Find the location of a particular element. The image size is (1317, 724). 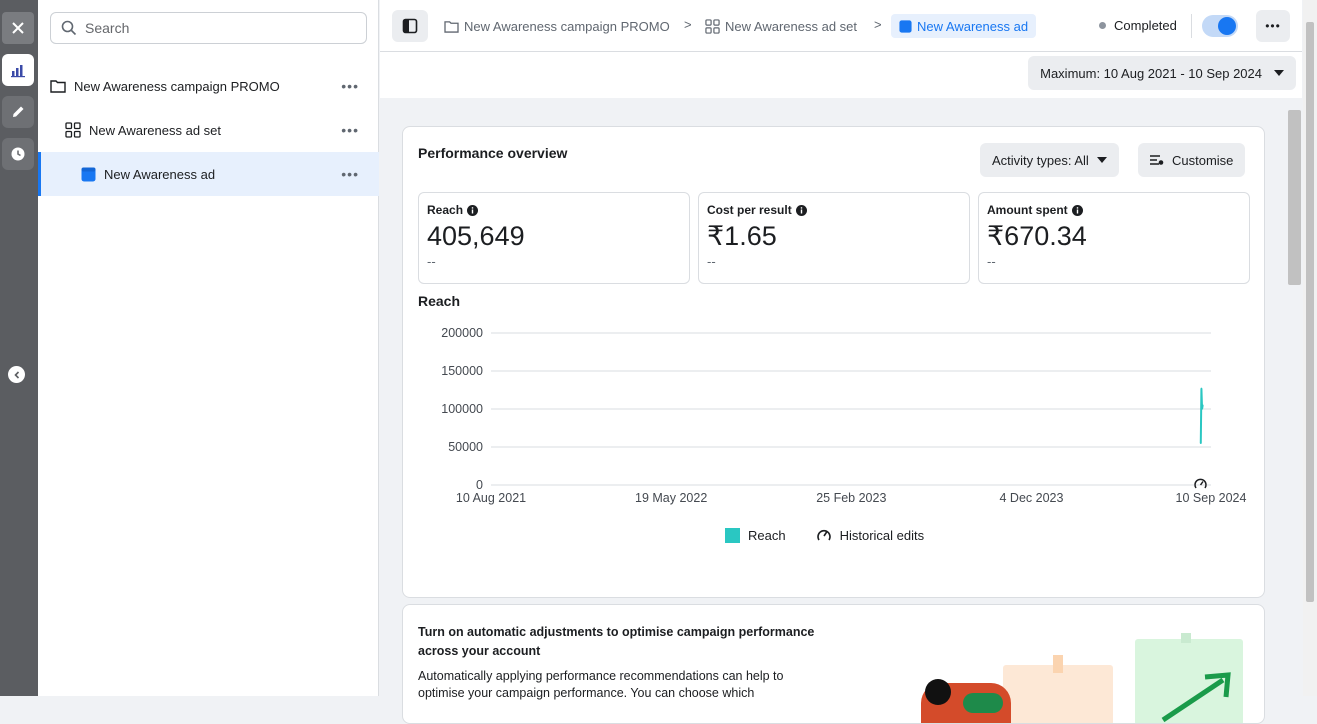

toggle-sidebar-button is located at coordinates (410, 26).